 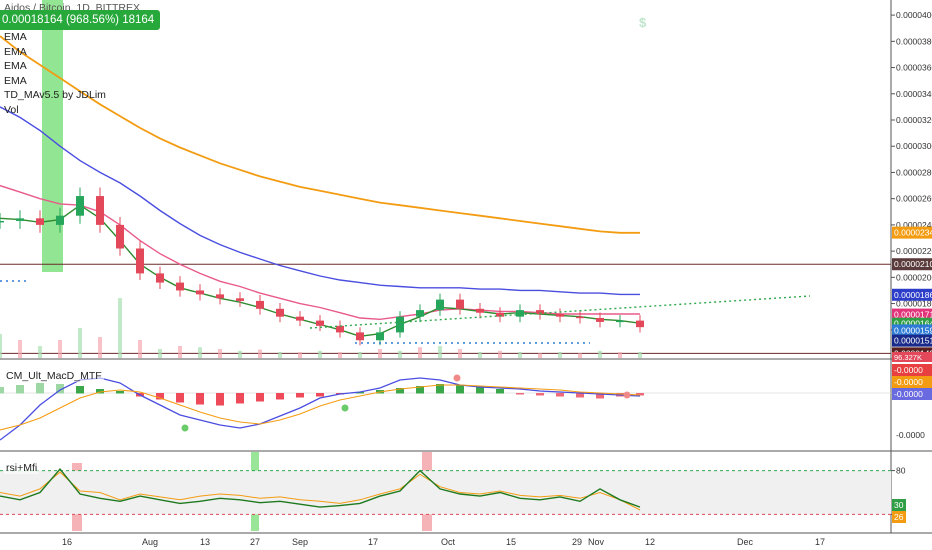 What do you see at coordinates (914, 68) in the screenshot?
I see `price-tick-label: 0.00003600` at bounding box center [914, 68].